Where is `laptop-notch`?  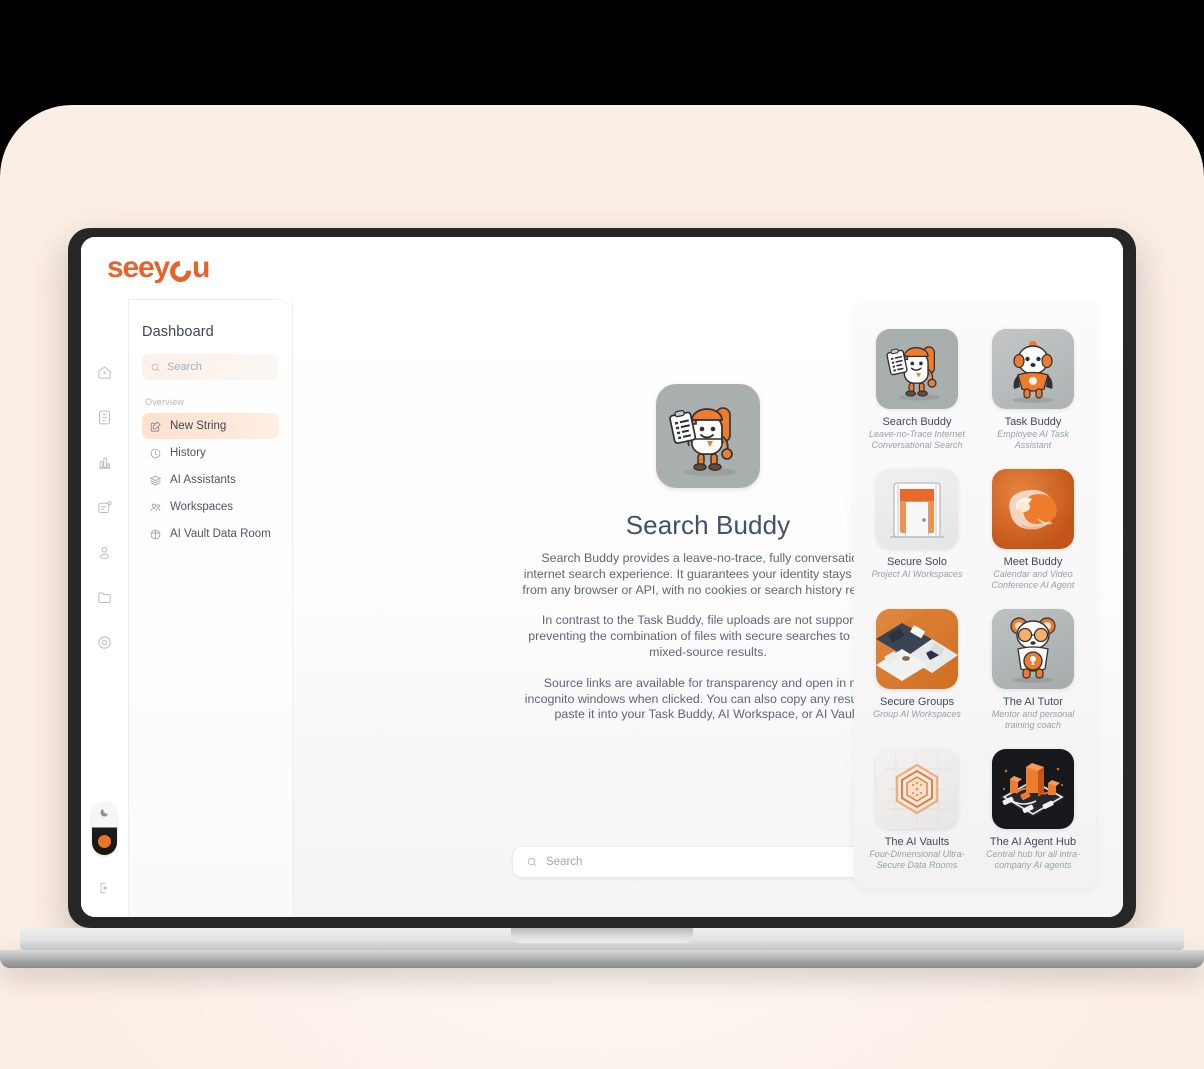 laptop-notch is located at coordinates (602, 935).